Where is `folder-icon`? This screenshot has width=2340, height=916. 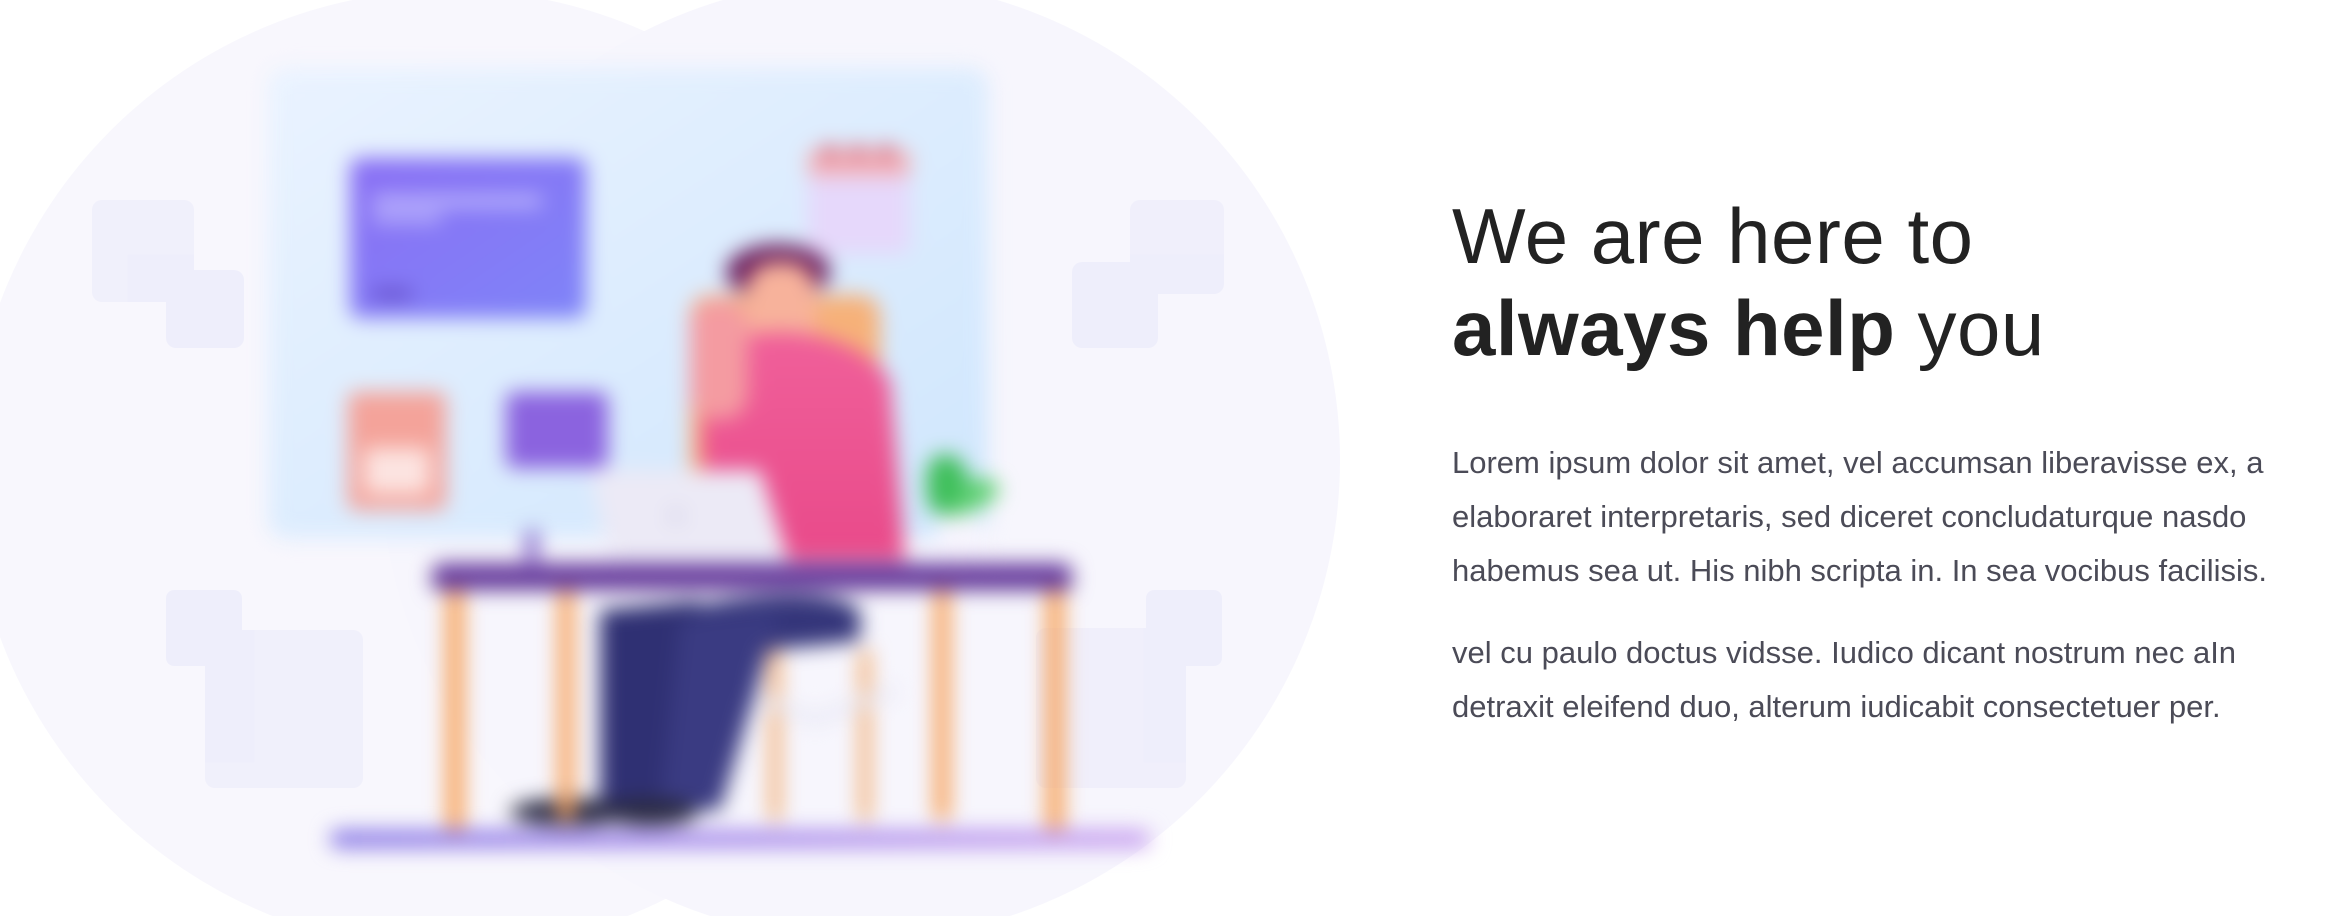
folder-icon is located at coordinates (397, 451).